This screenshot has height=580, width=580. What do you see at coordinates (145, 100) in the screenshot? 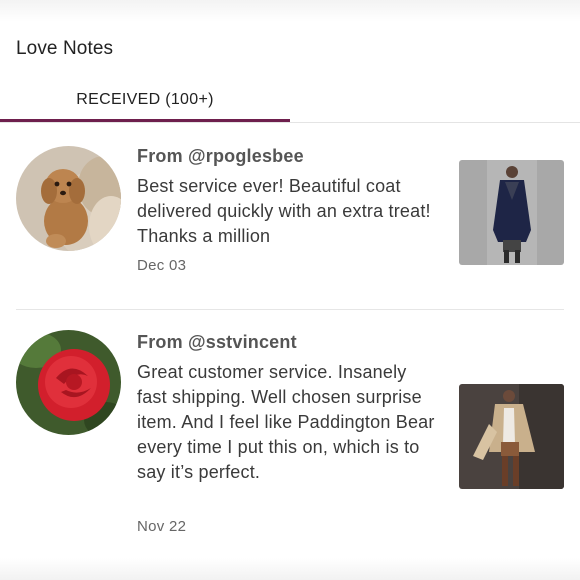
I see `tab-received: RECEIVED (100+)` at bounding box center [145, 100].